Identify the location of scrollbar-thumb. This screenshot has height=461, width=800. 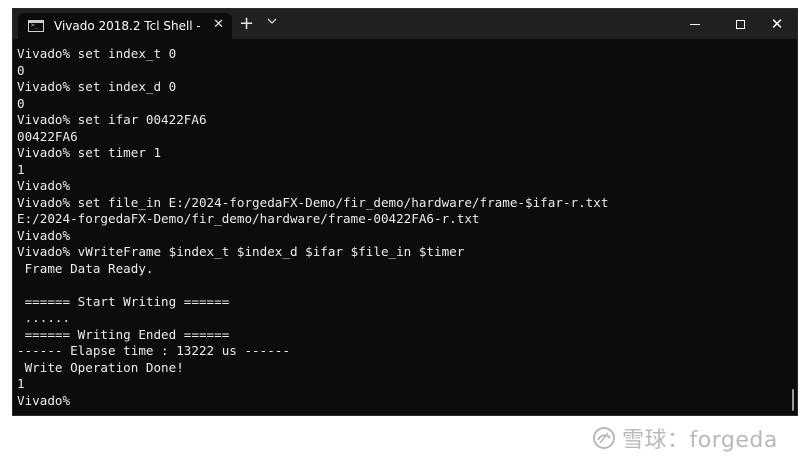
(793, 400).